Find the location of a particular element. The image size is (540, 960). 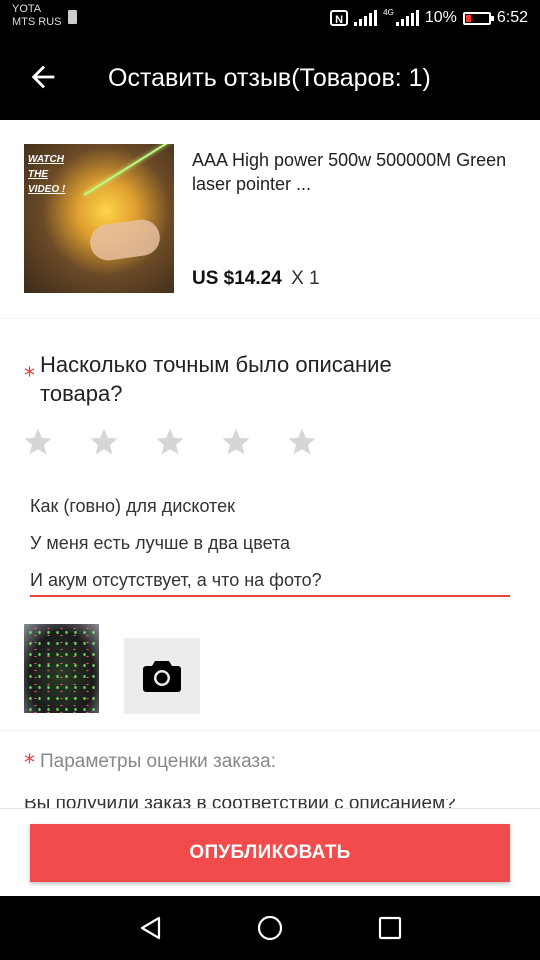

publish-button: ОПУБЛИКОВАТЬ is located at coordinates (270, 853).